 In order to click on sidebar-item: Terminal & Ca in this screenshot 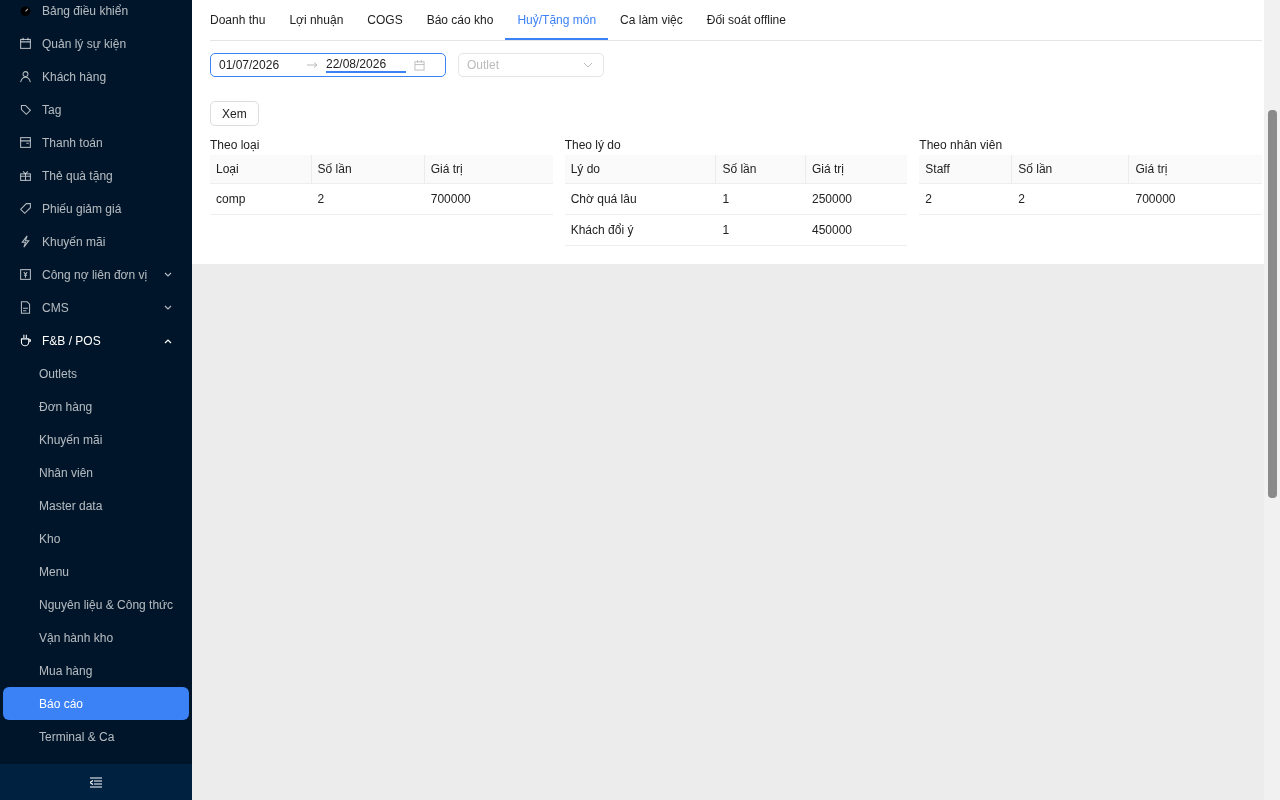, I will do `click(96, 736)`.